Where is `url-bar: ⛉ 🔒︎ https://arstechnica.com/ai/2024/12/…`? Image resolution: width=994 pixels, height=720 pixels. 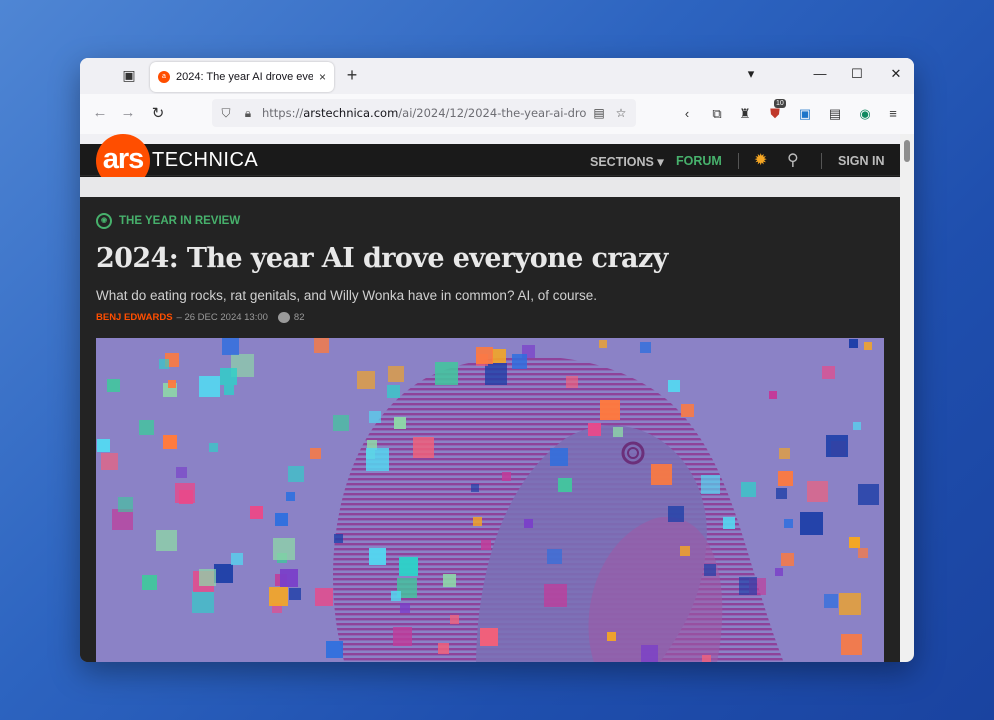
url-bar: ⛉ 🔒︎ https://arstechnica.com/ai/2024/12/… is located at coordinates (424, 113).